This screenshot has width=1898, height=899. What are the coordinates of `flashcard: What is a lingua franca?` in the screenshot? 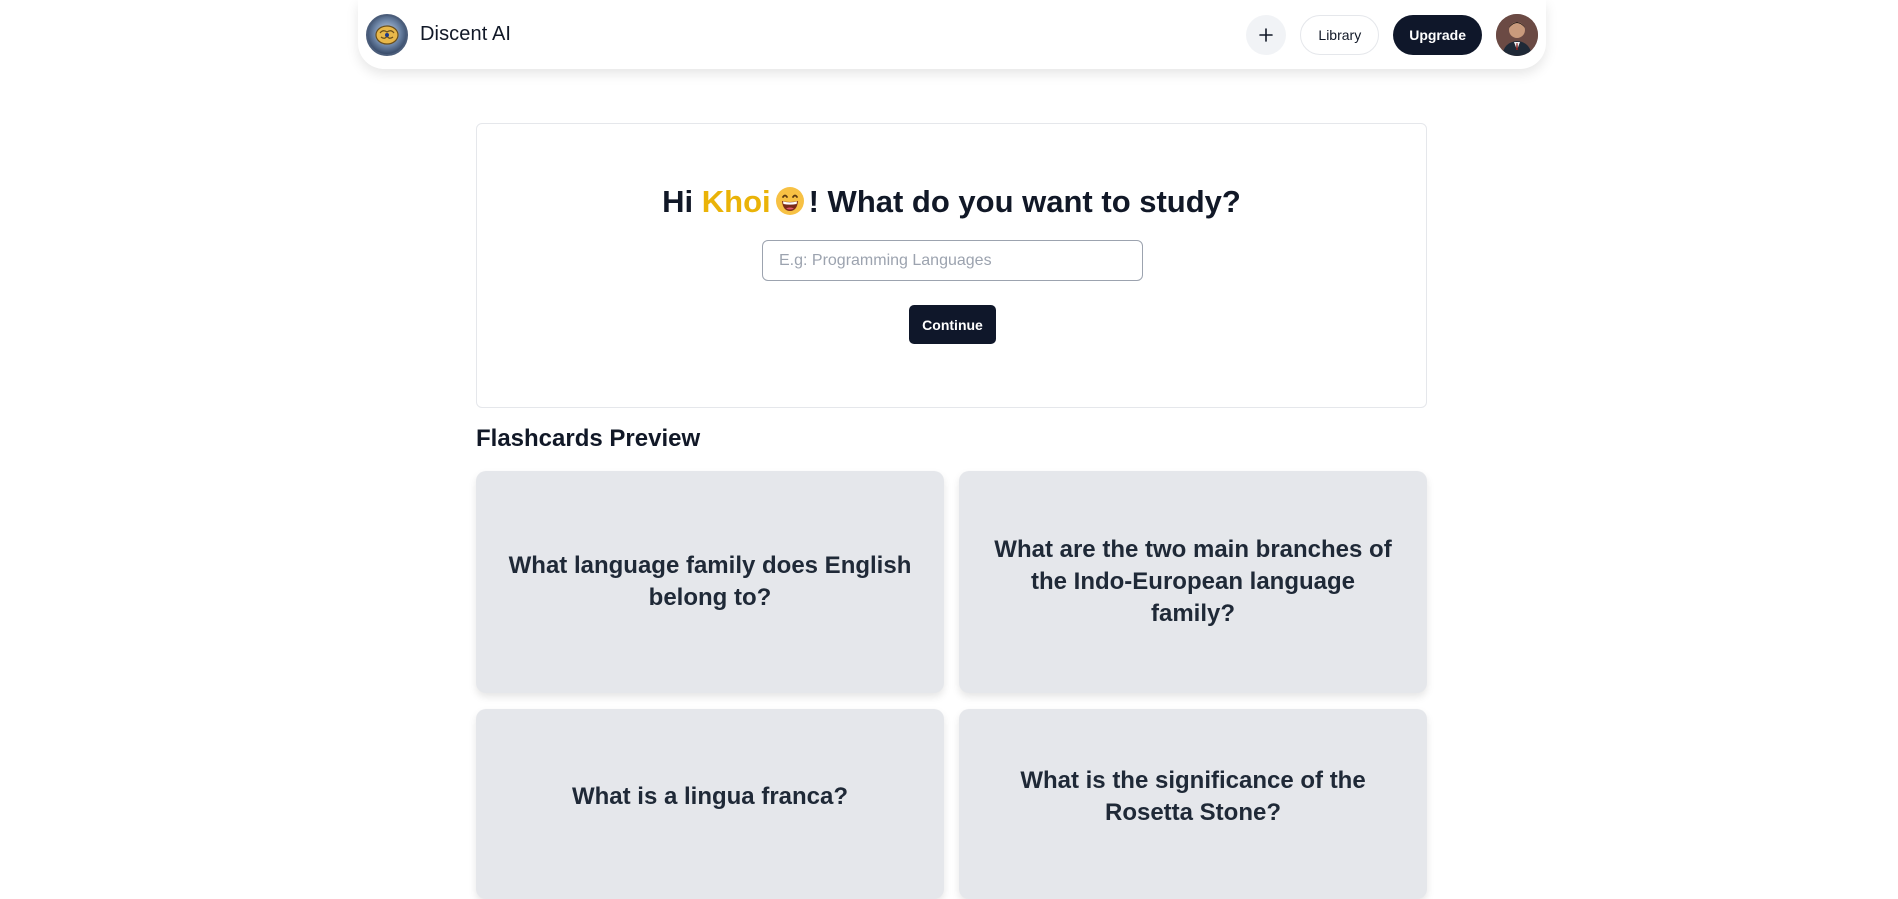 It's located at (710, 804).